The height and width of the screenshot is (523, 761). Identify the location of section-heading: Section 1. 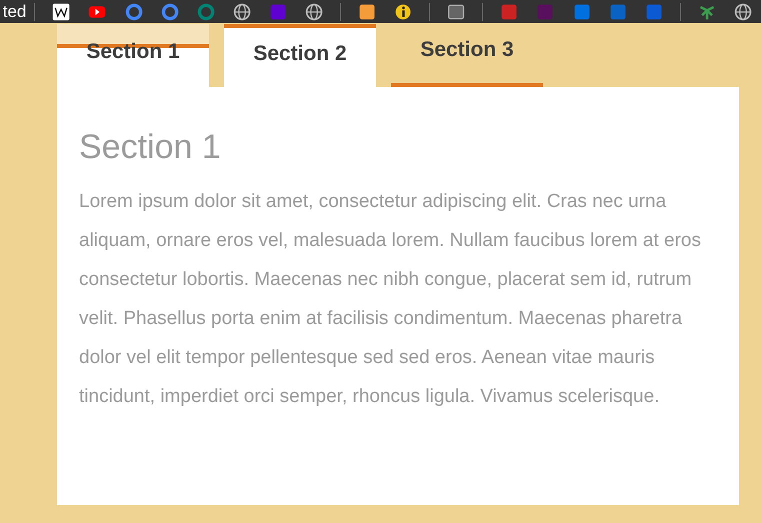
(150, 147).